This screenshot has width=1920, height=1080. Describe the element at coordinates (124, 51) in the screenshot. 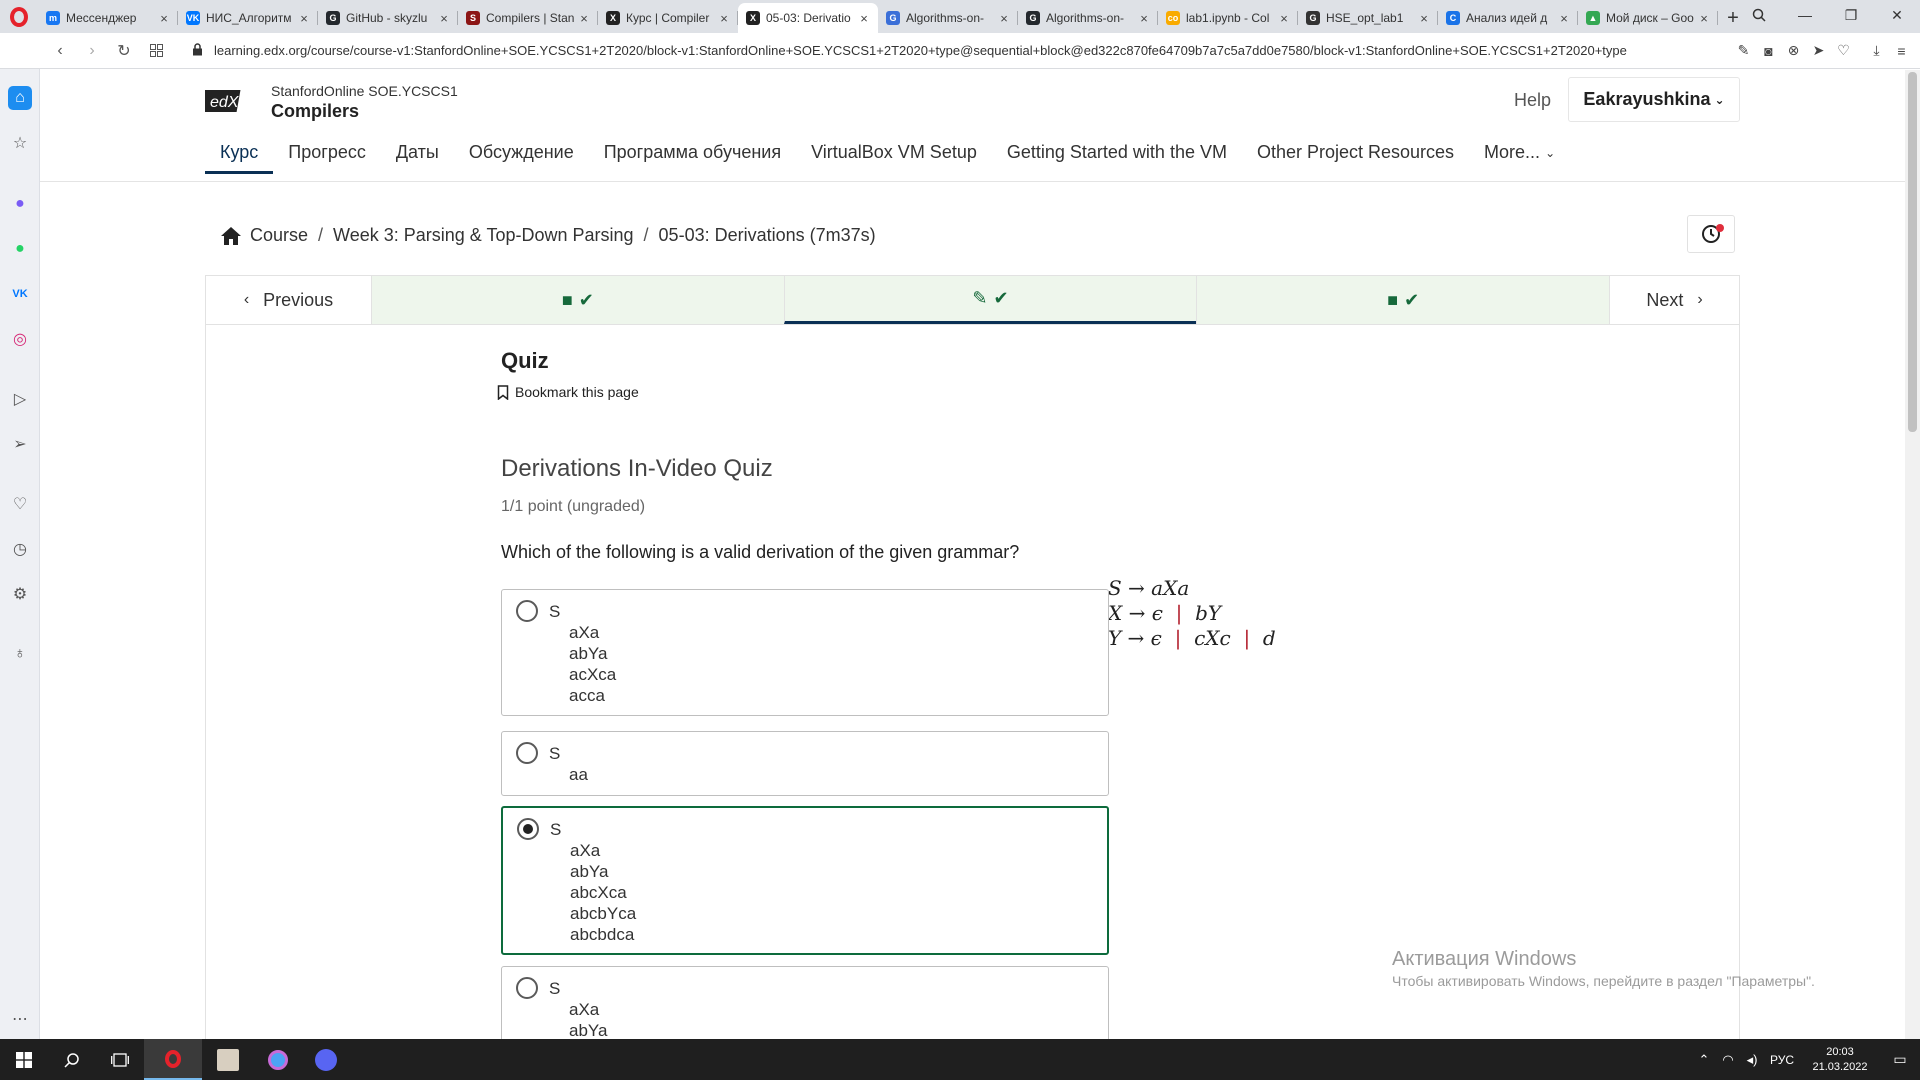

I see `reload-icon: ↻` at that location.